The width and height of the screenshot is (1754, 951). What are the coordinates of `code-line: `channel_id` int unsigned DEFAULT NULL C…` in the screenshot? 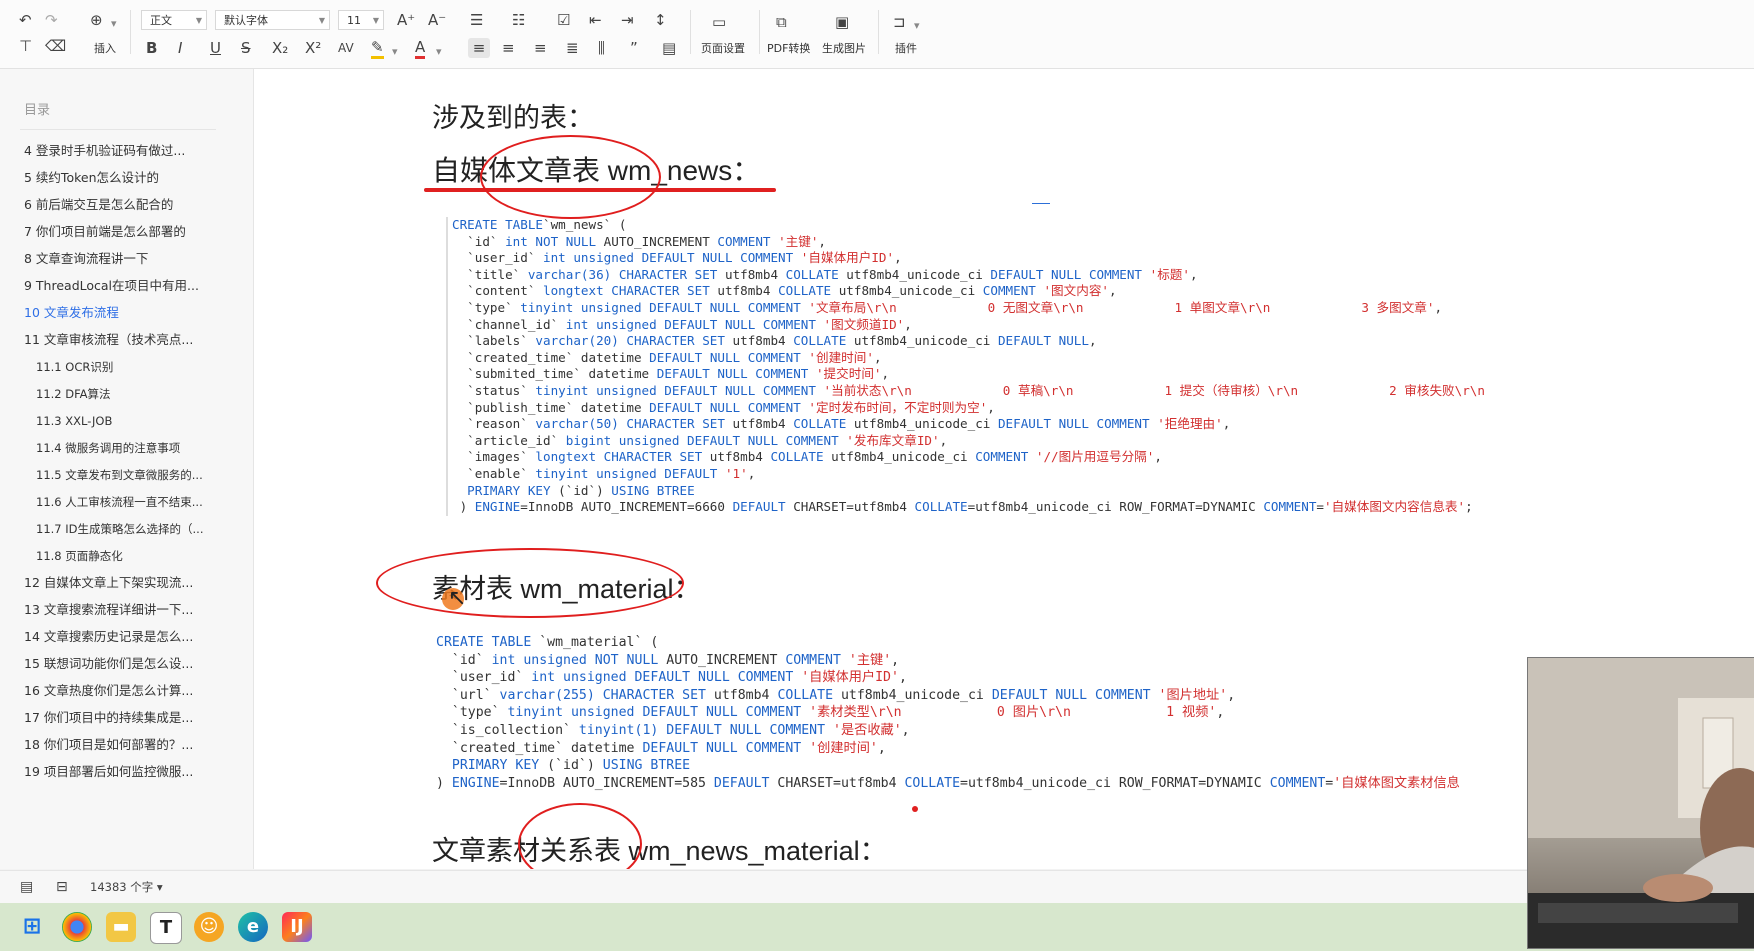 It's located at (968, 325).